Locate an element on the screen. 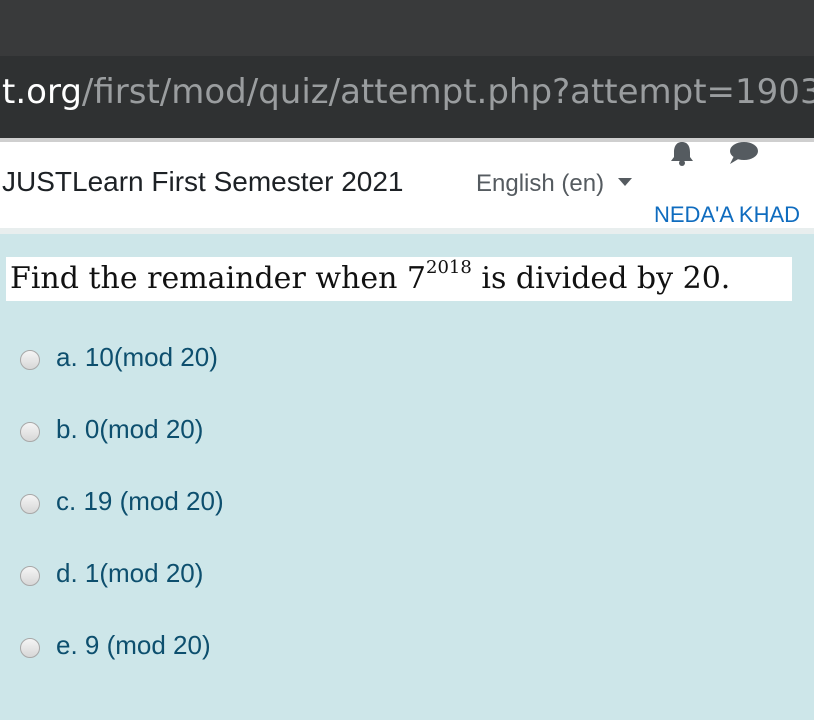  question-exponent: 2018 is located at coordinates (449, 267).